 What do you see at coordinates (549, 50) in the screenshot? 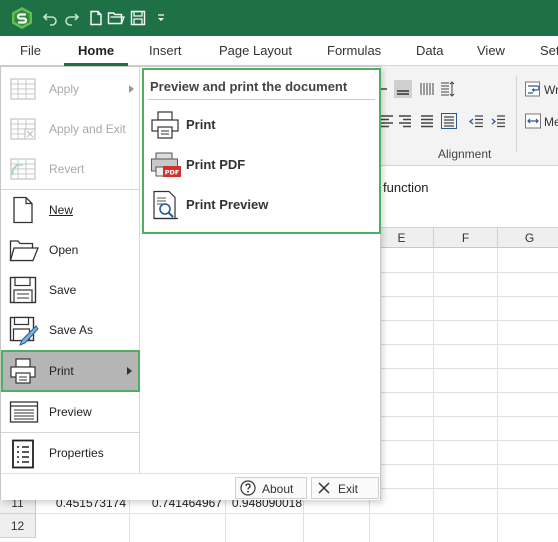
I see `tab-settings: Set` at bounding box center [549, 50].